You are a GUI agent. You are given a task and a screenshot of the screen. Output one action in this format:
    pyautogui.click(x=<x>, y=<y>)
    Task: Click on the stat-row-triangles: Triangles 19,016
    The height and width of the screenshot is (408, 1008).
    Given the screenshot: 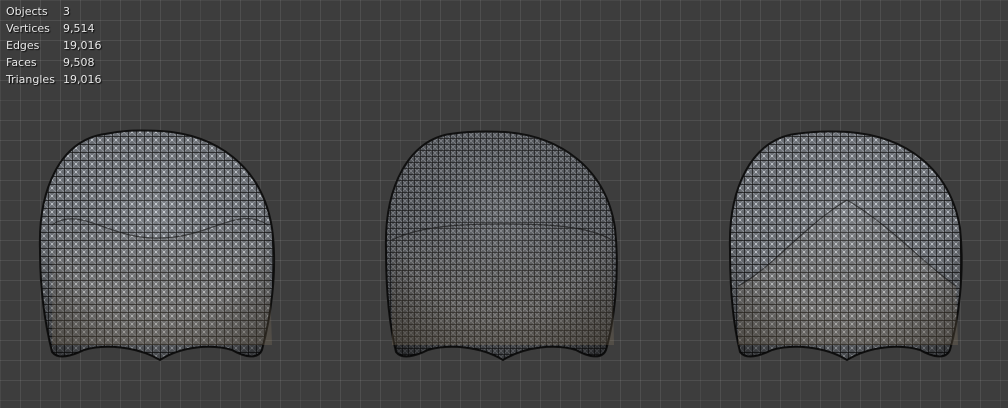 What is the action you would take?
    pyautogui.click(x=54, y=79)
    